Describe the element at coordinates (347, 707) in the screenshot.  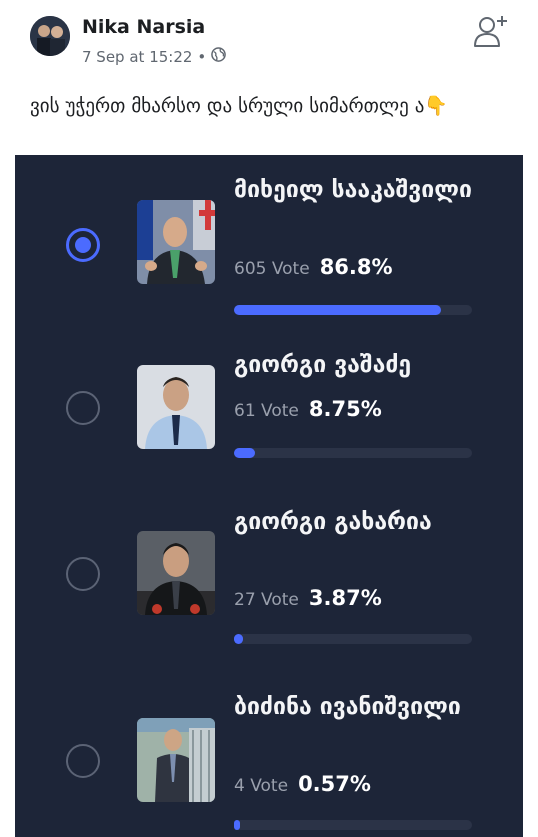
I see `candidate-name: ბიძინა ივანიშვილი` at that location.